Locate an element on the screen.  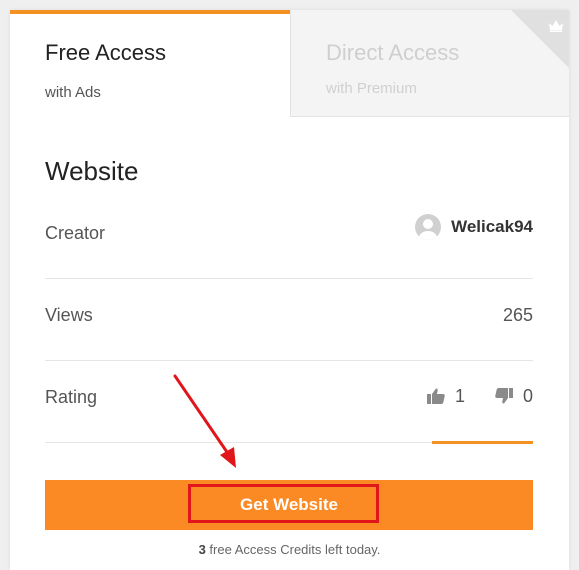
credits-note: 3 free Access Credits left today. is located at coordinates (289, 549).